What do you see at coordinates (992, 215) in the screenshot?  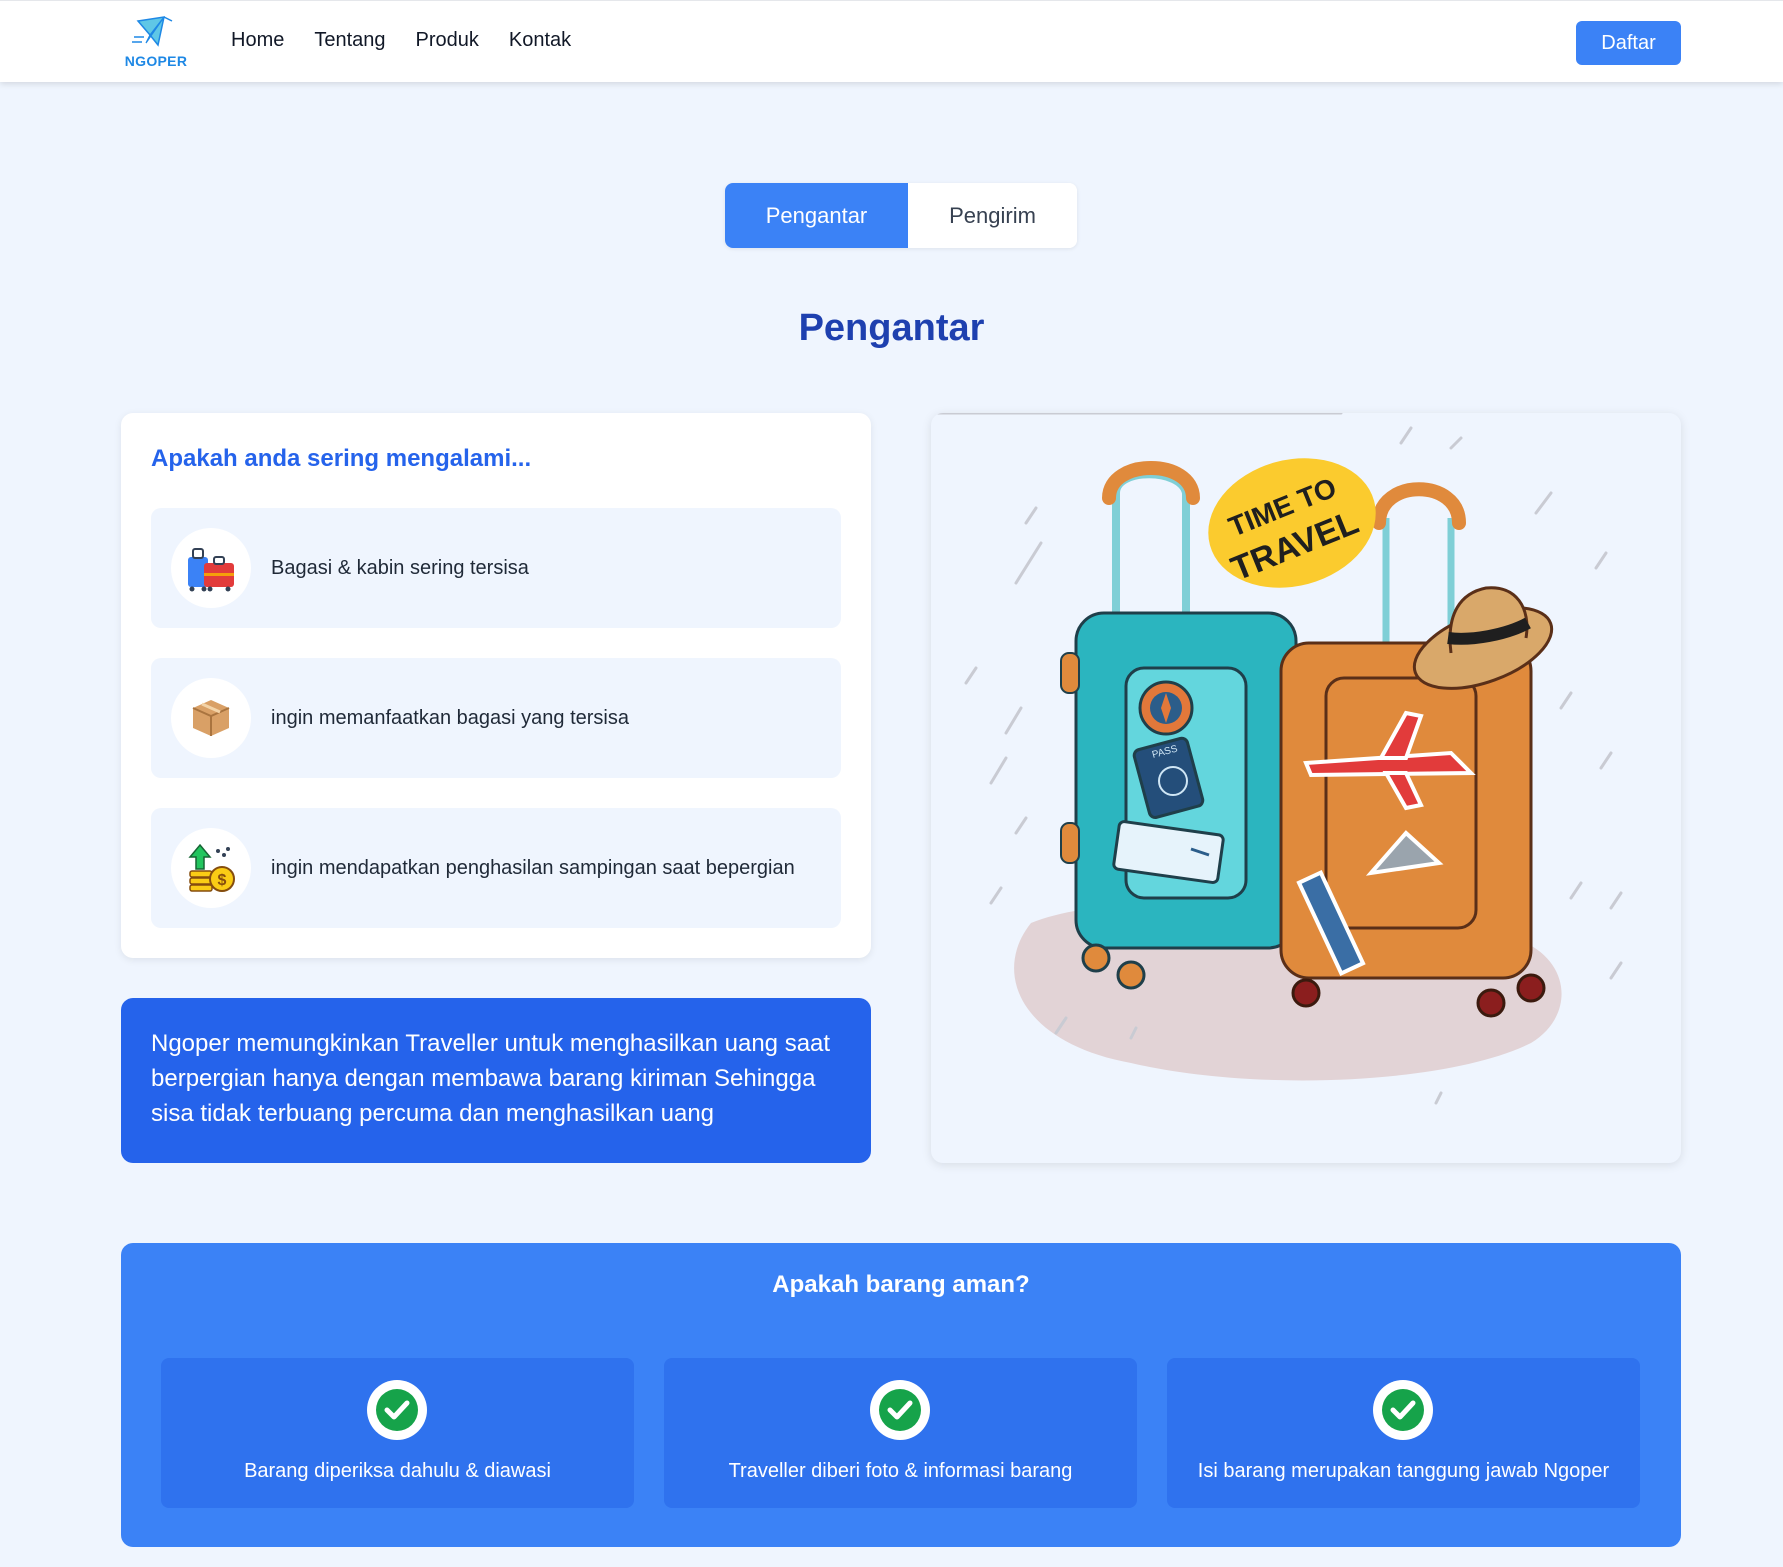 I see `tab-pengirim: Pengirim` at bounding box center [992, 215].